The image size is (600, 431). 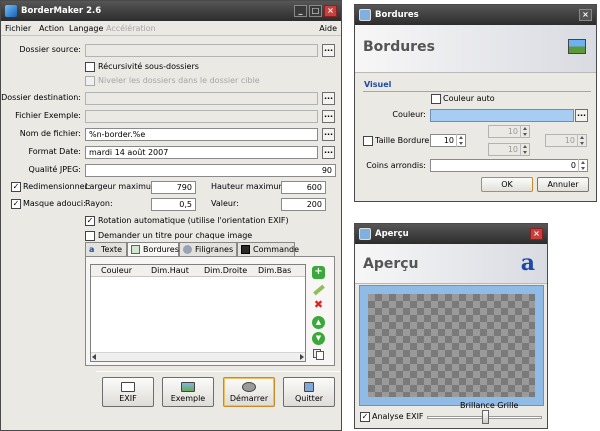 What do you see at coordinates (210, 170) in the screenshot?
I see `jpeg-quality-input: 90` at bounding box center [210, 170].